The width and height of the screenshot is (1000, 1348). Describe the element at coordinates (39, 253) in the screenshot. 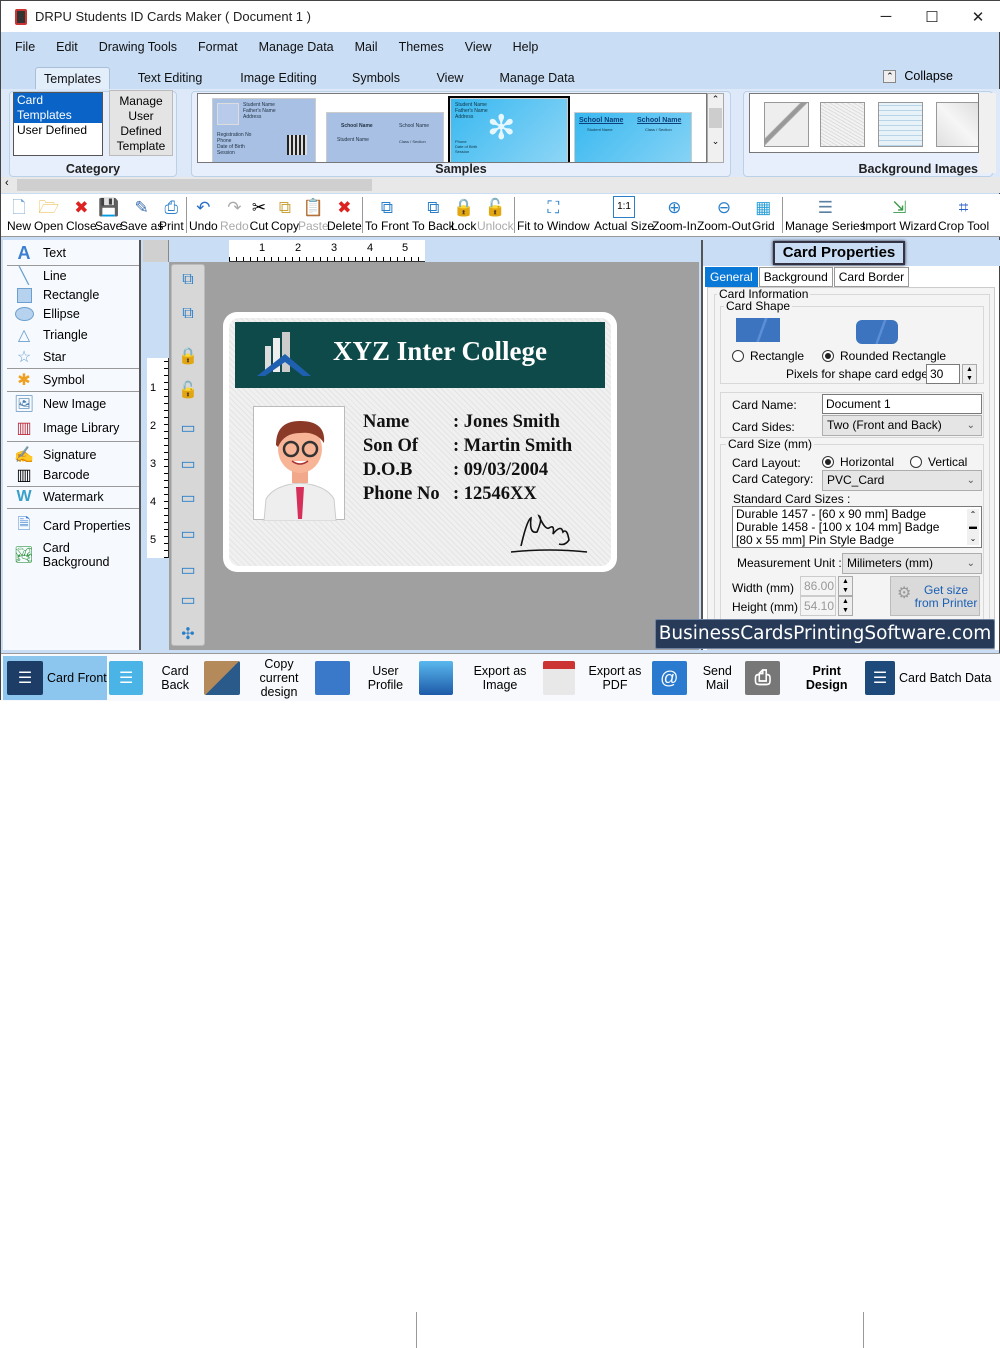

I see `tool-text: A Text` at that location.